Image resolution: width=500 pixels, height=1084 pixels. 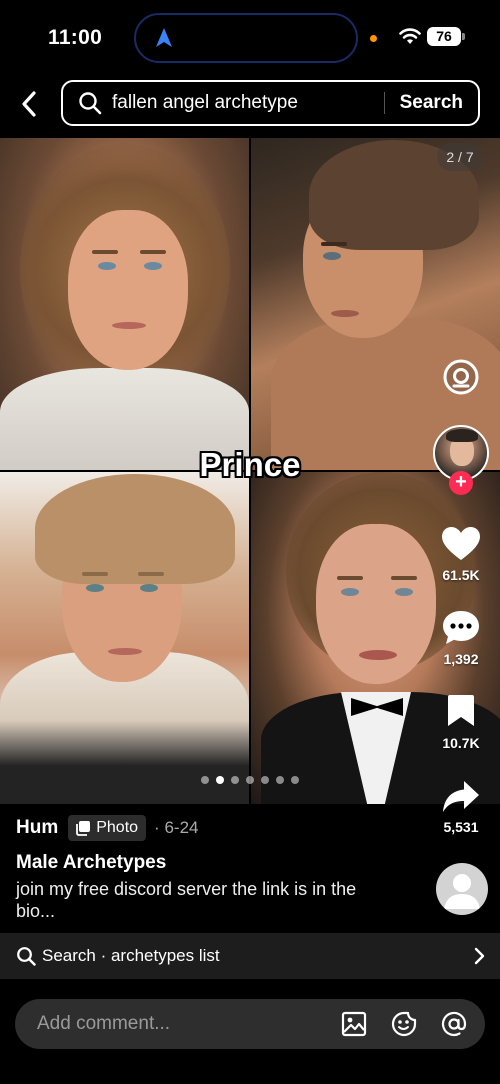 I want to click on battery-indicator: 76, so click(x=444, y=36).